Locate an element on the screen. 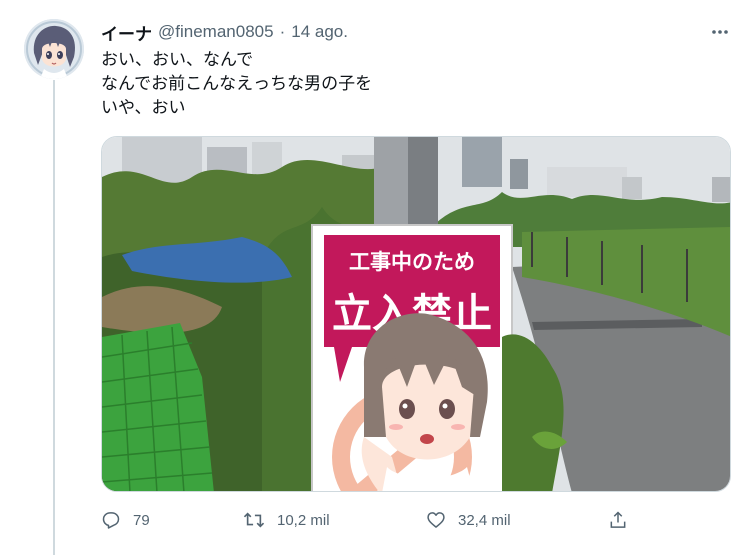  tweet-text-line: いや、おい is located at coordinates (143, 107).